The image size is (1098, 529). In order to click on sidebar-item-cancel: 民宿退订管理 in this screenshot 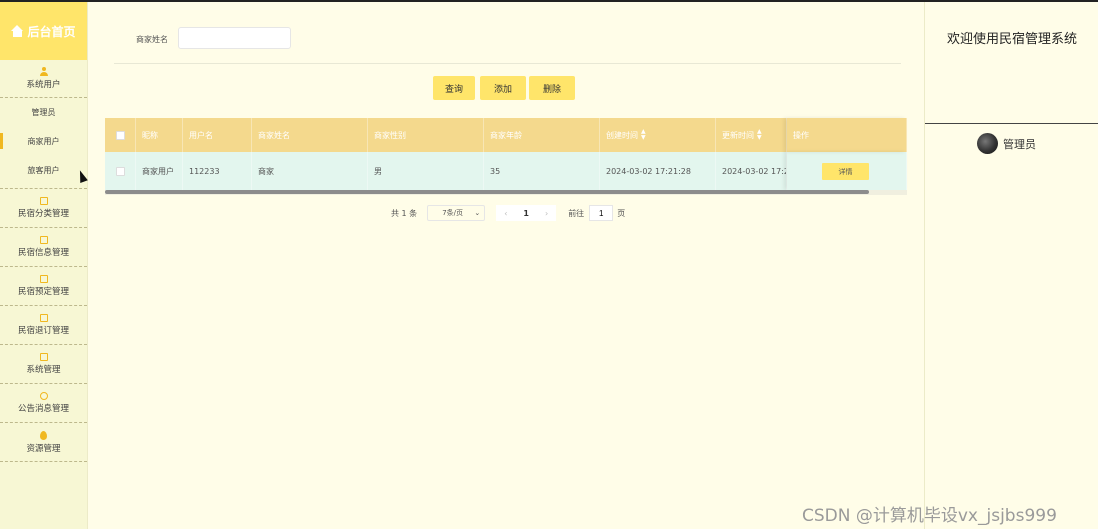, I will do `click(43, 325)`.